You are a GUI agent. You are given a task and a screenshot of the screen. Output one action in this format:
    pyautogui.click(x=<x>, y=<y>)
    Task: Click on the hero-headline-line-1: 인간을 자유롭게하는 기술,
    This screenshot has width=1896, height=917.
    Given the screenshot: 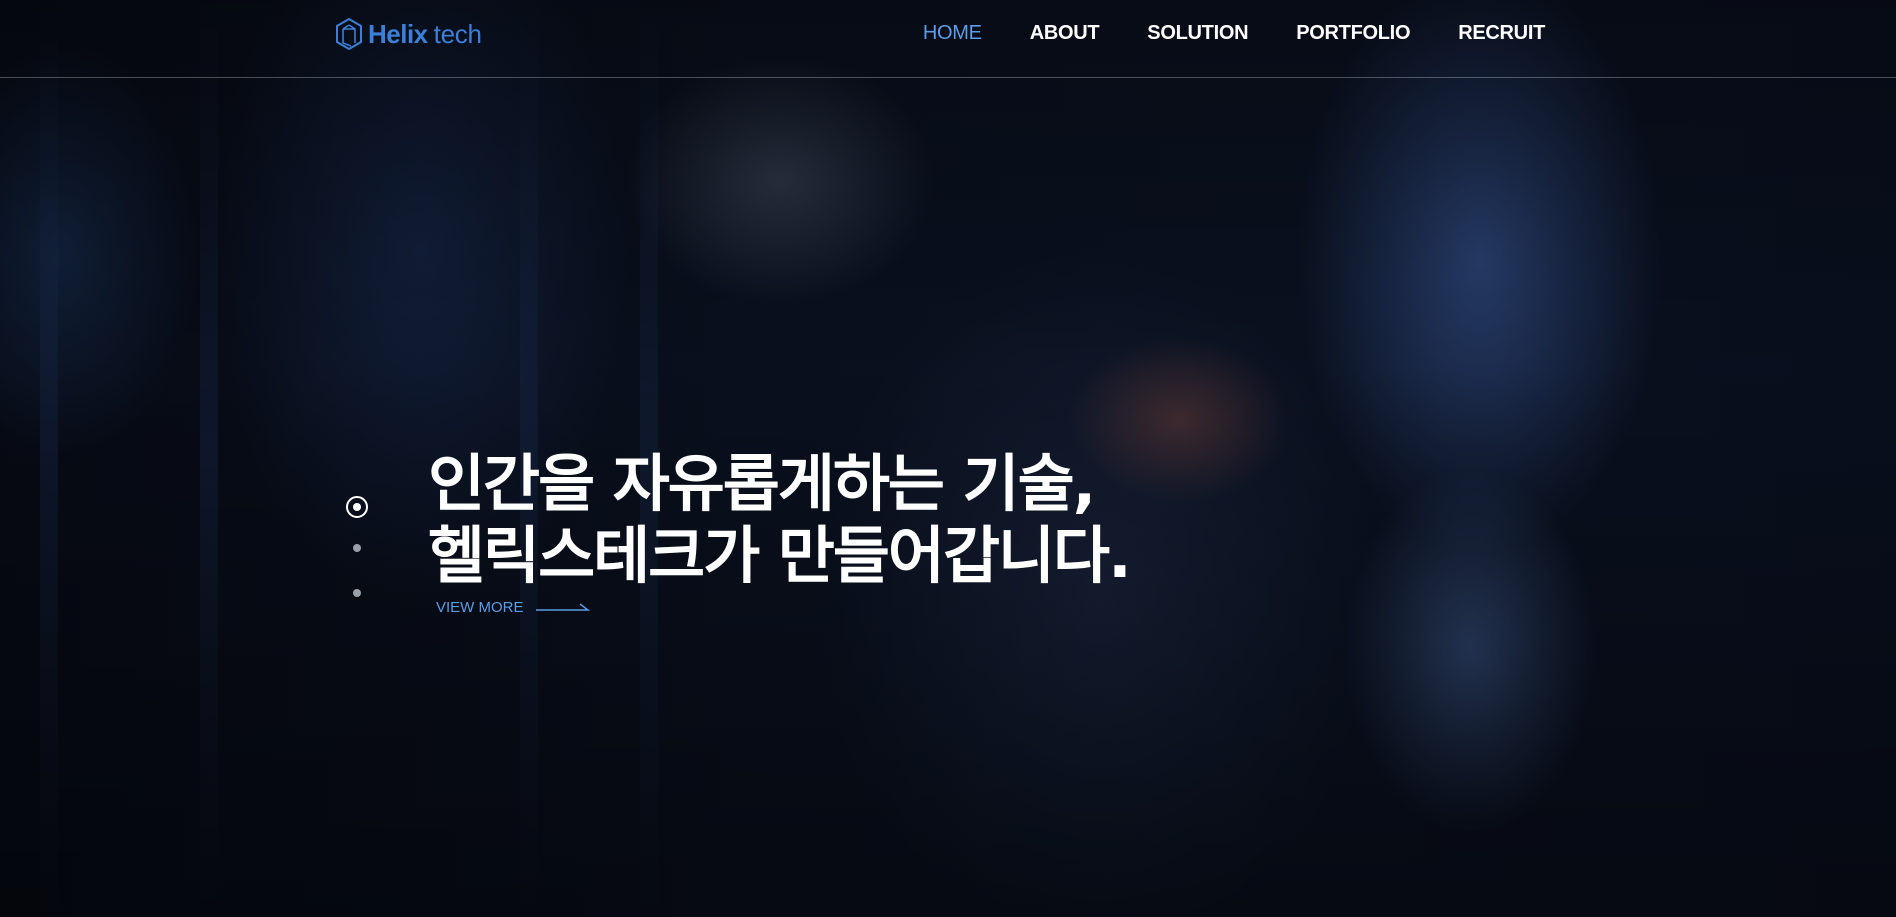 What is the action you would take?
    pyautogui.click(x=762, y=483)
    